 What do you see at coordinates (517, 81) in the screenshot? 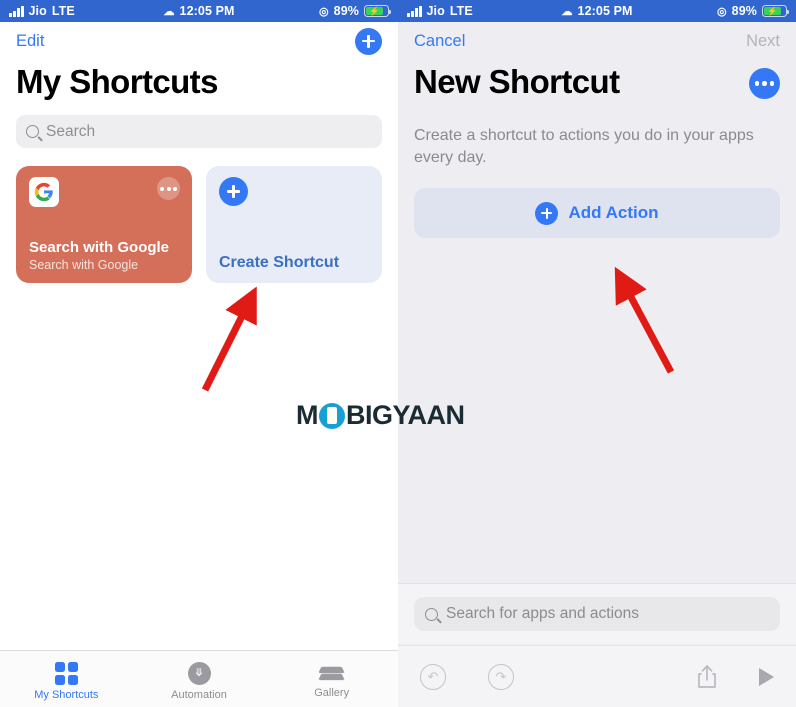
I see `page-title: New Shortcut` at bounding box center [517, 81].